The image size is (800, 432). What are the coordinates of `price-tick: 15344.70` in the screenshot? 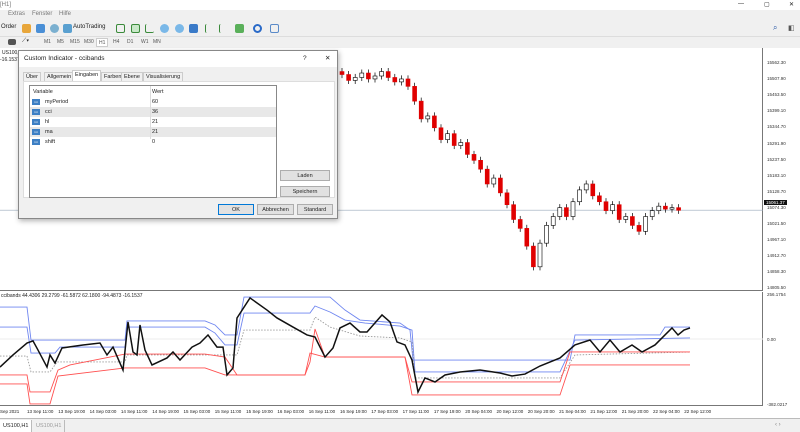 It's located at (776, 127).